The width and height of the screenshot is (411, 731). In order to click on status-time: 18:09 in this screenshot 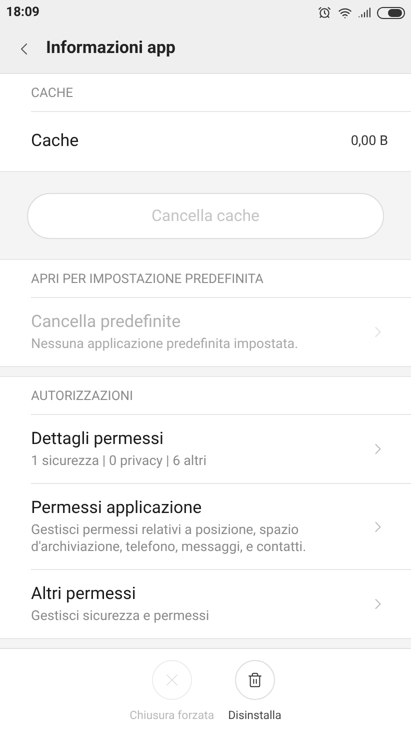, I will do `click(23, 13)`.